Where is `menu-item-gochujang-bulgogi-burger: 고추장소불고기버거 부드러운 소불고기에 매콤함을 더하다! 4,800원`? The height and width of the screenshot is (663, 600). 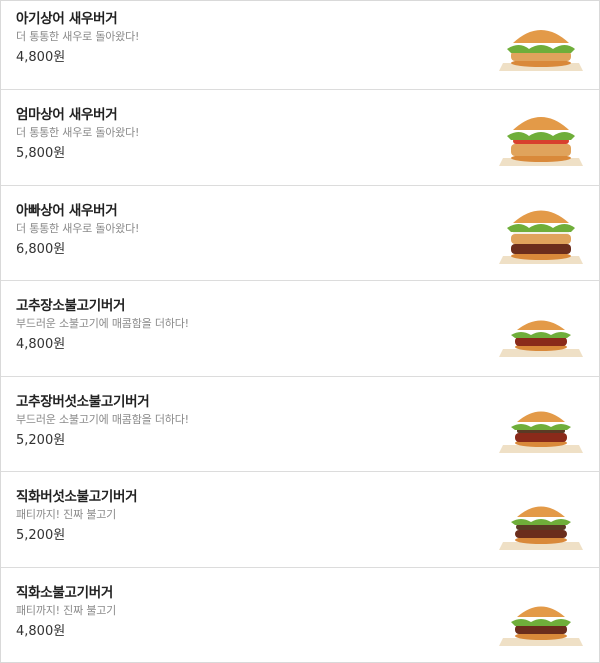
menu-item-gochujang-bulgogi-burger: 고추장소불고기버거 부드러운 소불고기에 매콤함을 더하다! 4,800원 is located at coordinates (300, 329).